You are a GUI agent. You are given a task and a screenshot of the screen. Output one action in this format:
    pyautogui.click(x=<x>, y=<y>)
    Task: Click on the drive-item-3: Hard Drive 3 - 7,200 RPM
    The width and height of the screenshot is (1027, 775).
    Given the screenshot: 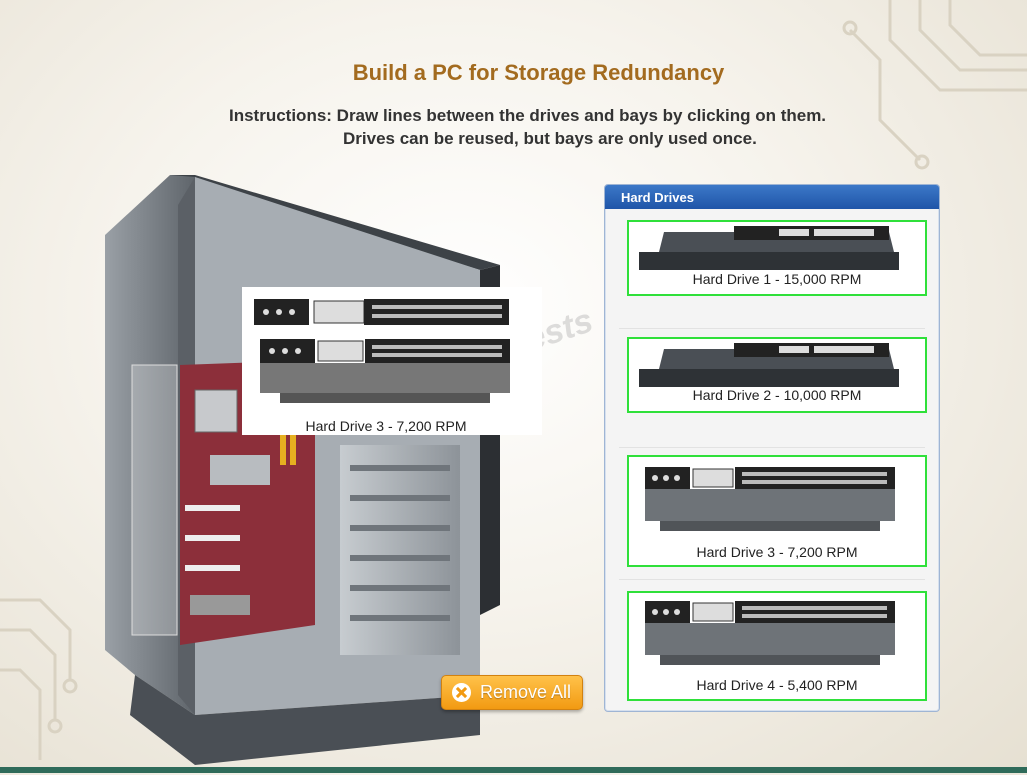 What is the action you would take?
    pyautogui.click(x=777, y=511)
    